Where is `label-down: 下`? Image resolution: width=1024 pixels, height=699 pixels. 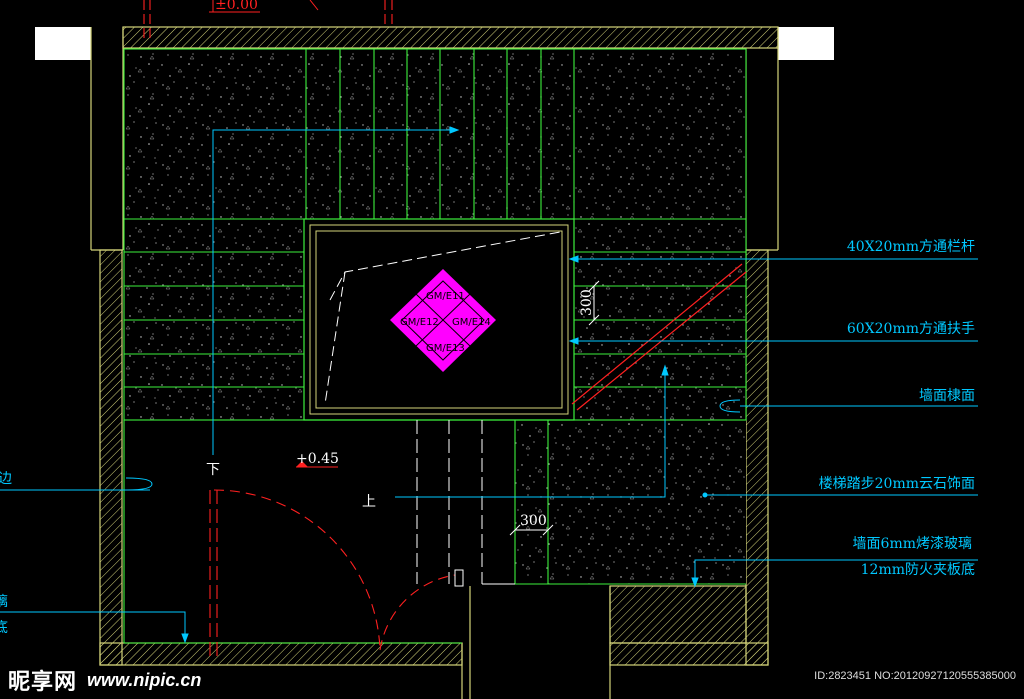 label-down: 下 is located at coordinates (213, 470).